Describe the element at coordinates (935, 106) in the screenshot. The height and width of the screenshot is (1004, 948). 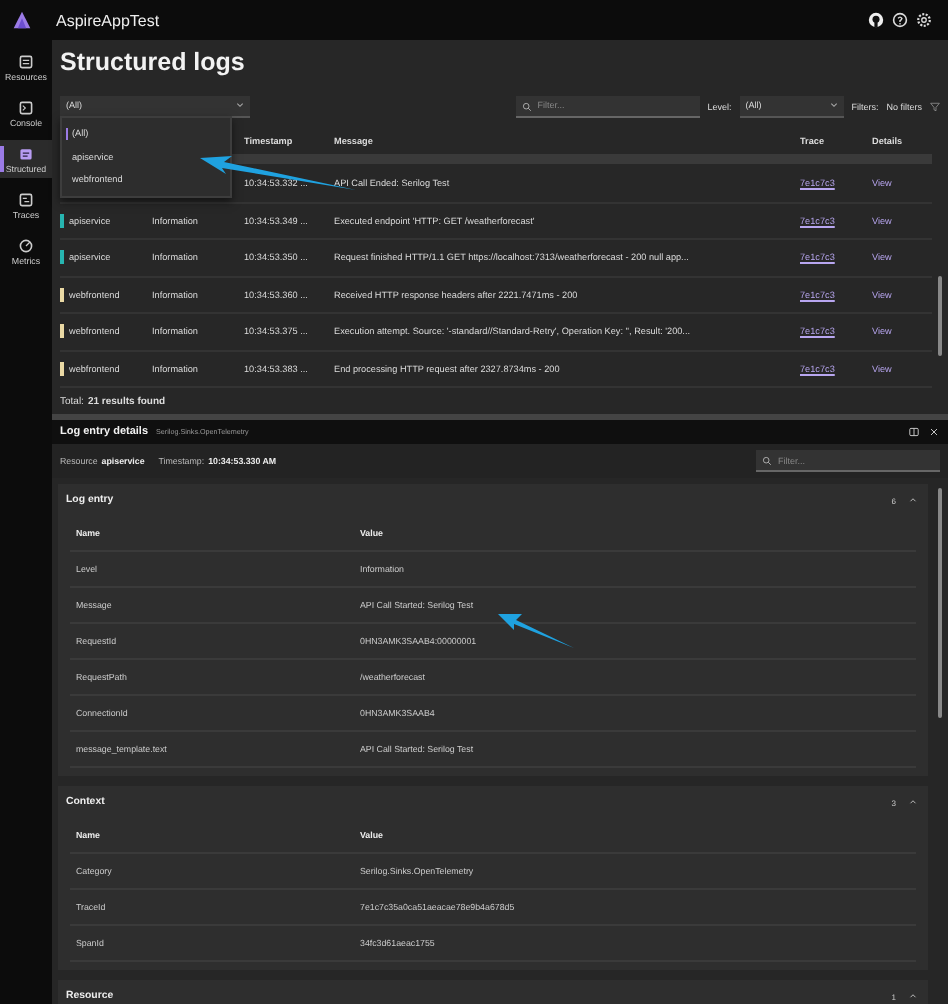
I see `filter-icon` at that location.